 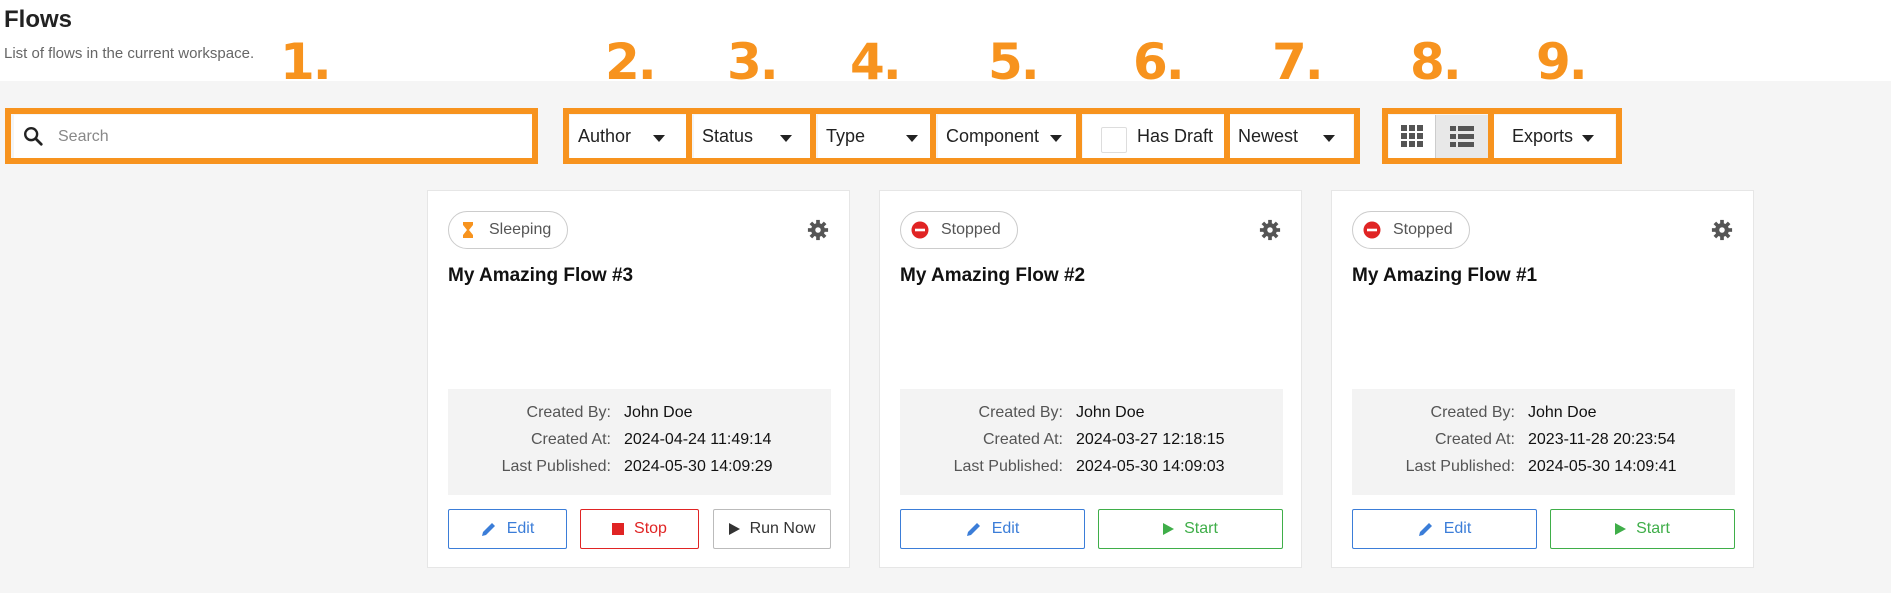 What do you see at coordinates (961, 136) in the screenshot?
I see `callout-highlight-filters` at bounding box center [961, 136].